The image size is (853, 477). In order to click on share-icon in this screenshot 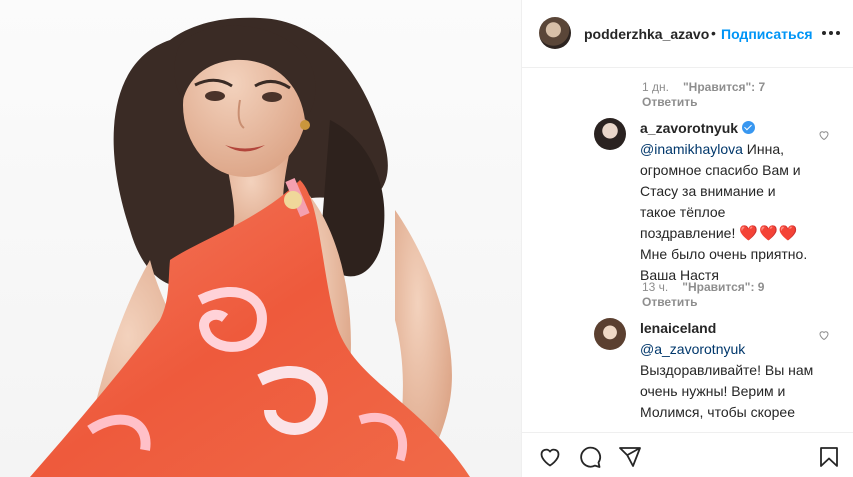, I will do `click(630, 457)`.